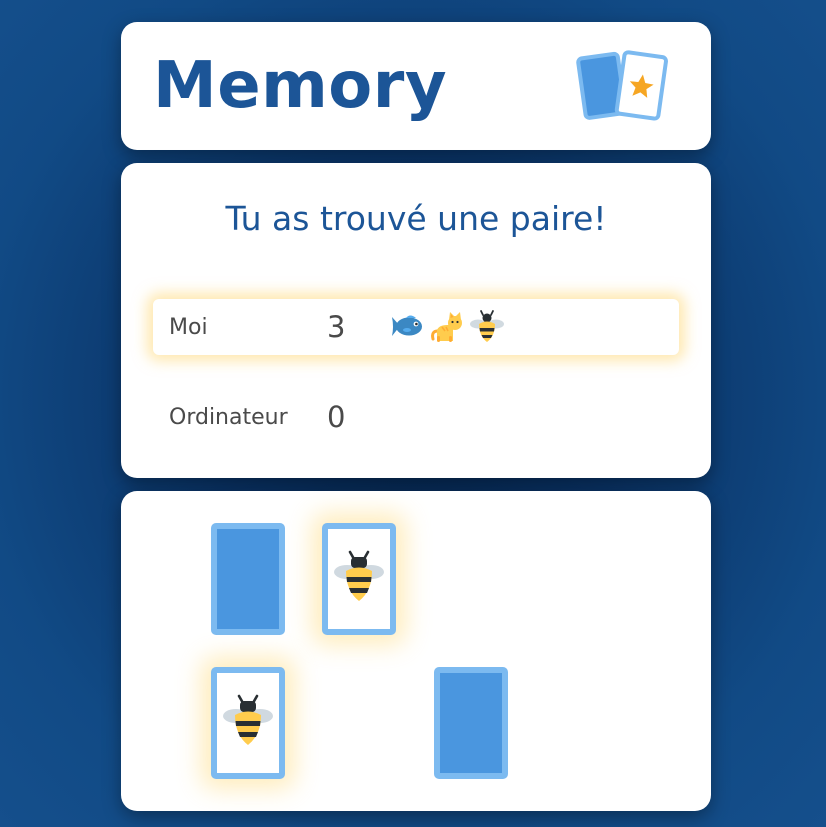 The width and height of the screenshot is (826, 827). I want to click on cat-icon, so click(446, 327).